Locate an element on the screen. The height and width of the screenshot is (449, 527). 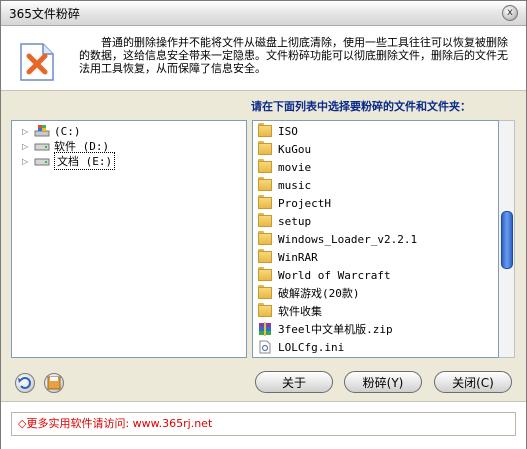
tree-label: (C:) is located at coordinates (67, 131).